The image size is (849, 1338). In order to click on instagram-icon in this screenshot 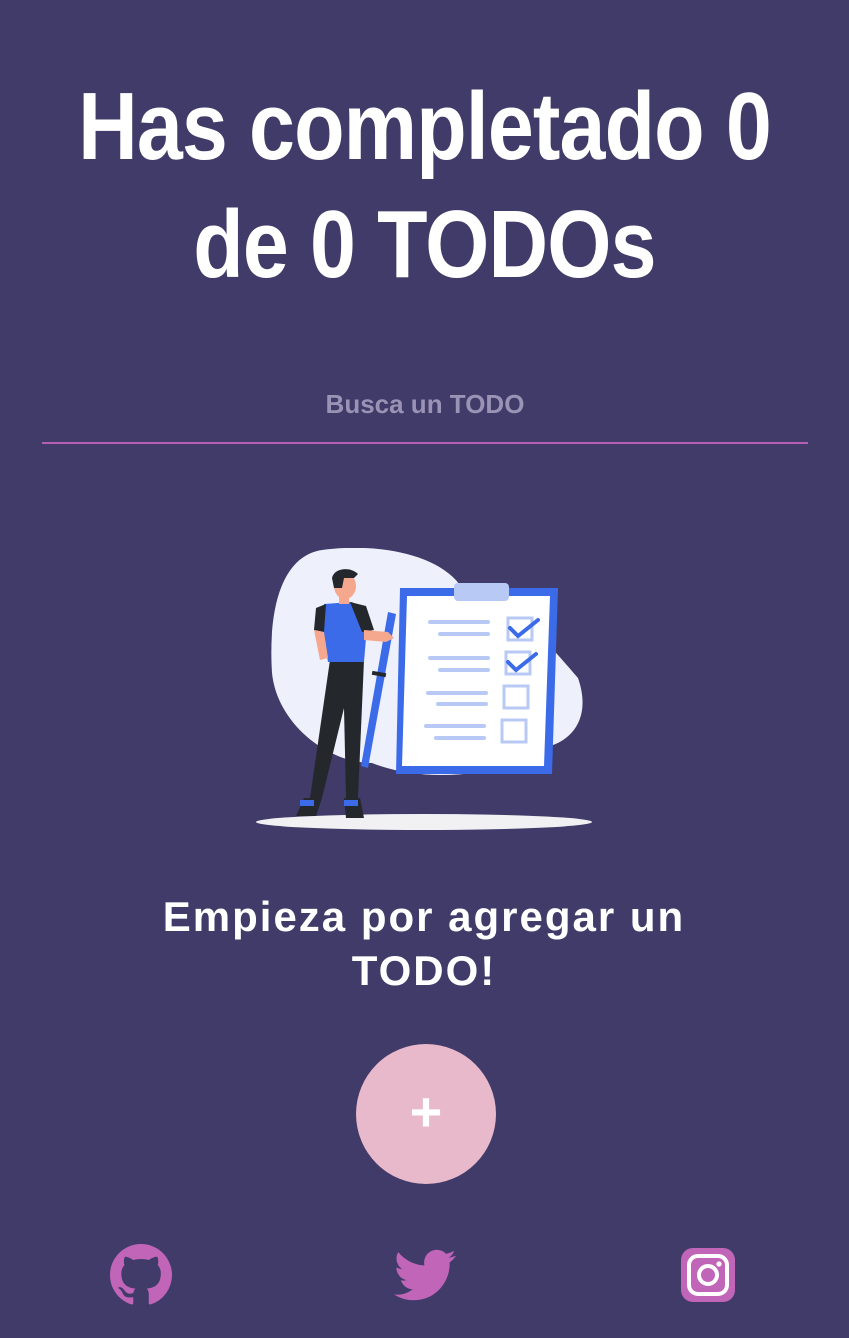, I will do `click(708, 1275)`.